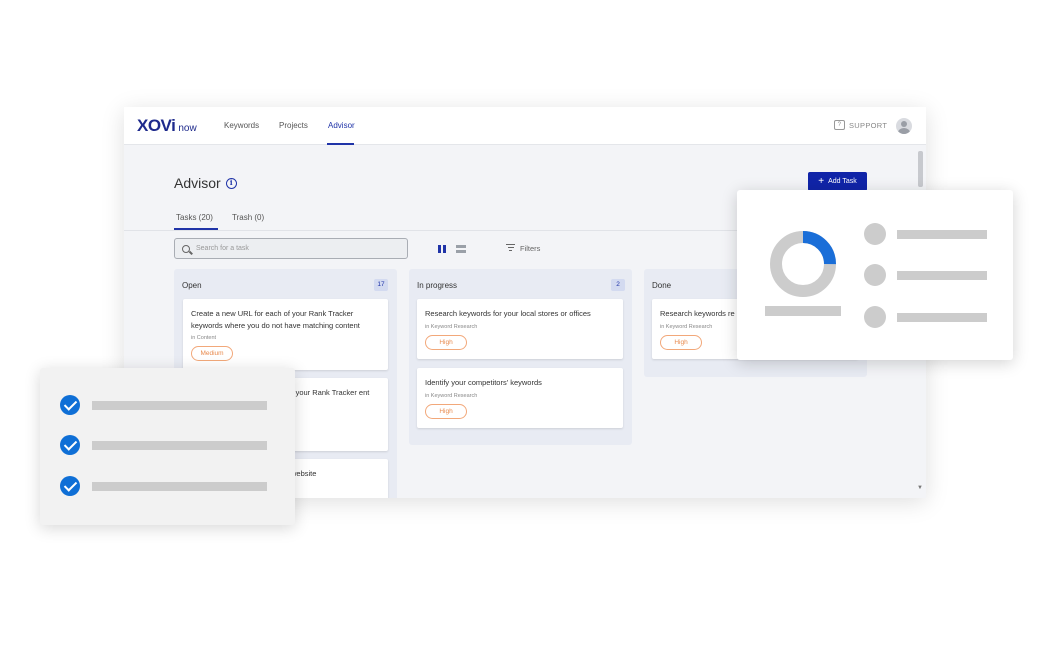 The image size is (1050, 650). Describe the element at coordinates (186, 248) in the screenshot. I see `search-icon` at that location.